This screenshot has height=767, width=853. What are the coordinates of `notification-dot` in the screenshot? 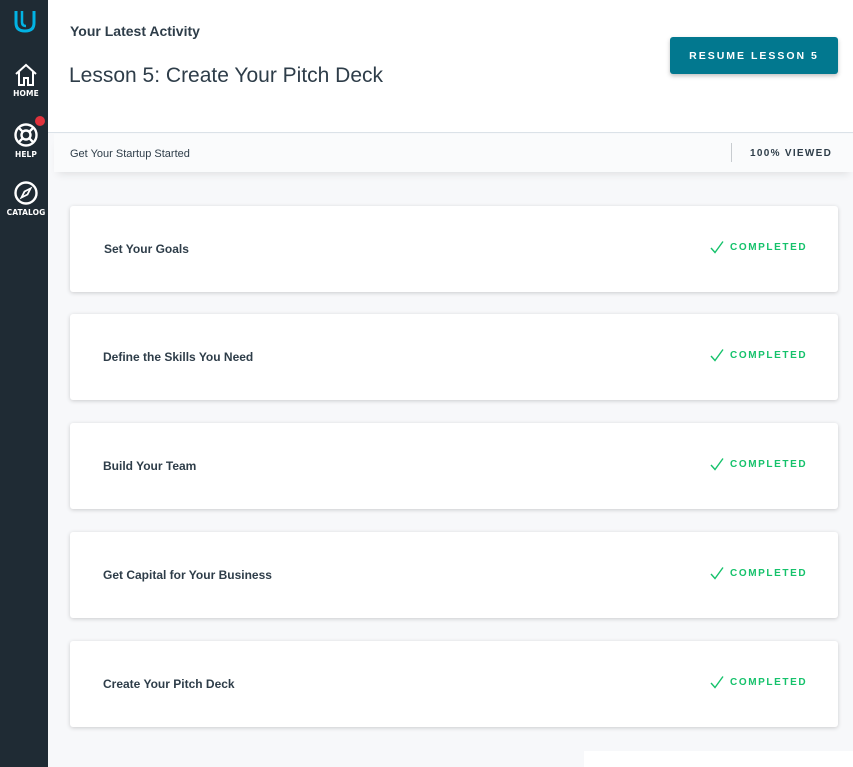 It's located at (40, 121).